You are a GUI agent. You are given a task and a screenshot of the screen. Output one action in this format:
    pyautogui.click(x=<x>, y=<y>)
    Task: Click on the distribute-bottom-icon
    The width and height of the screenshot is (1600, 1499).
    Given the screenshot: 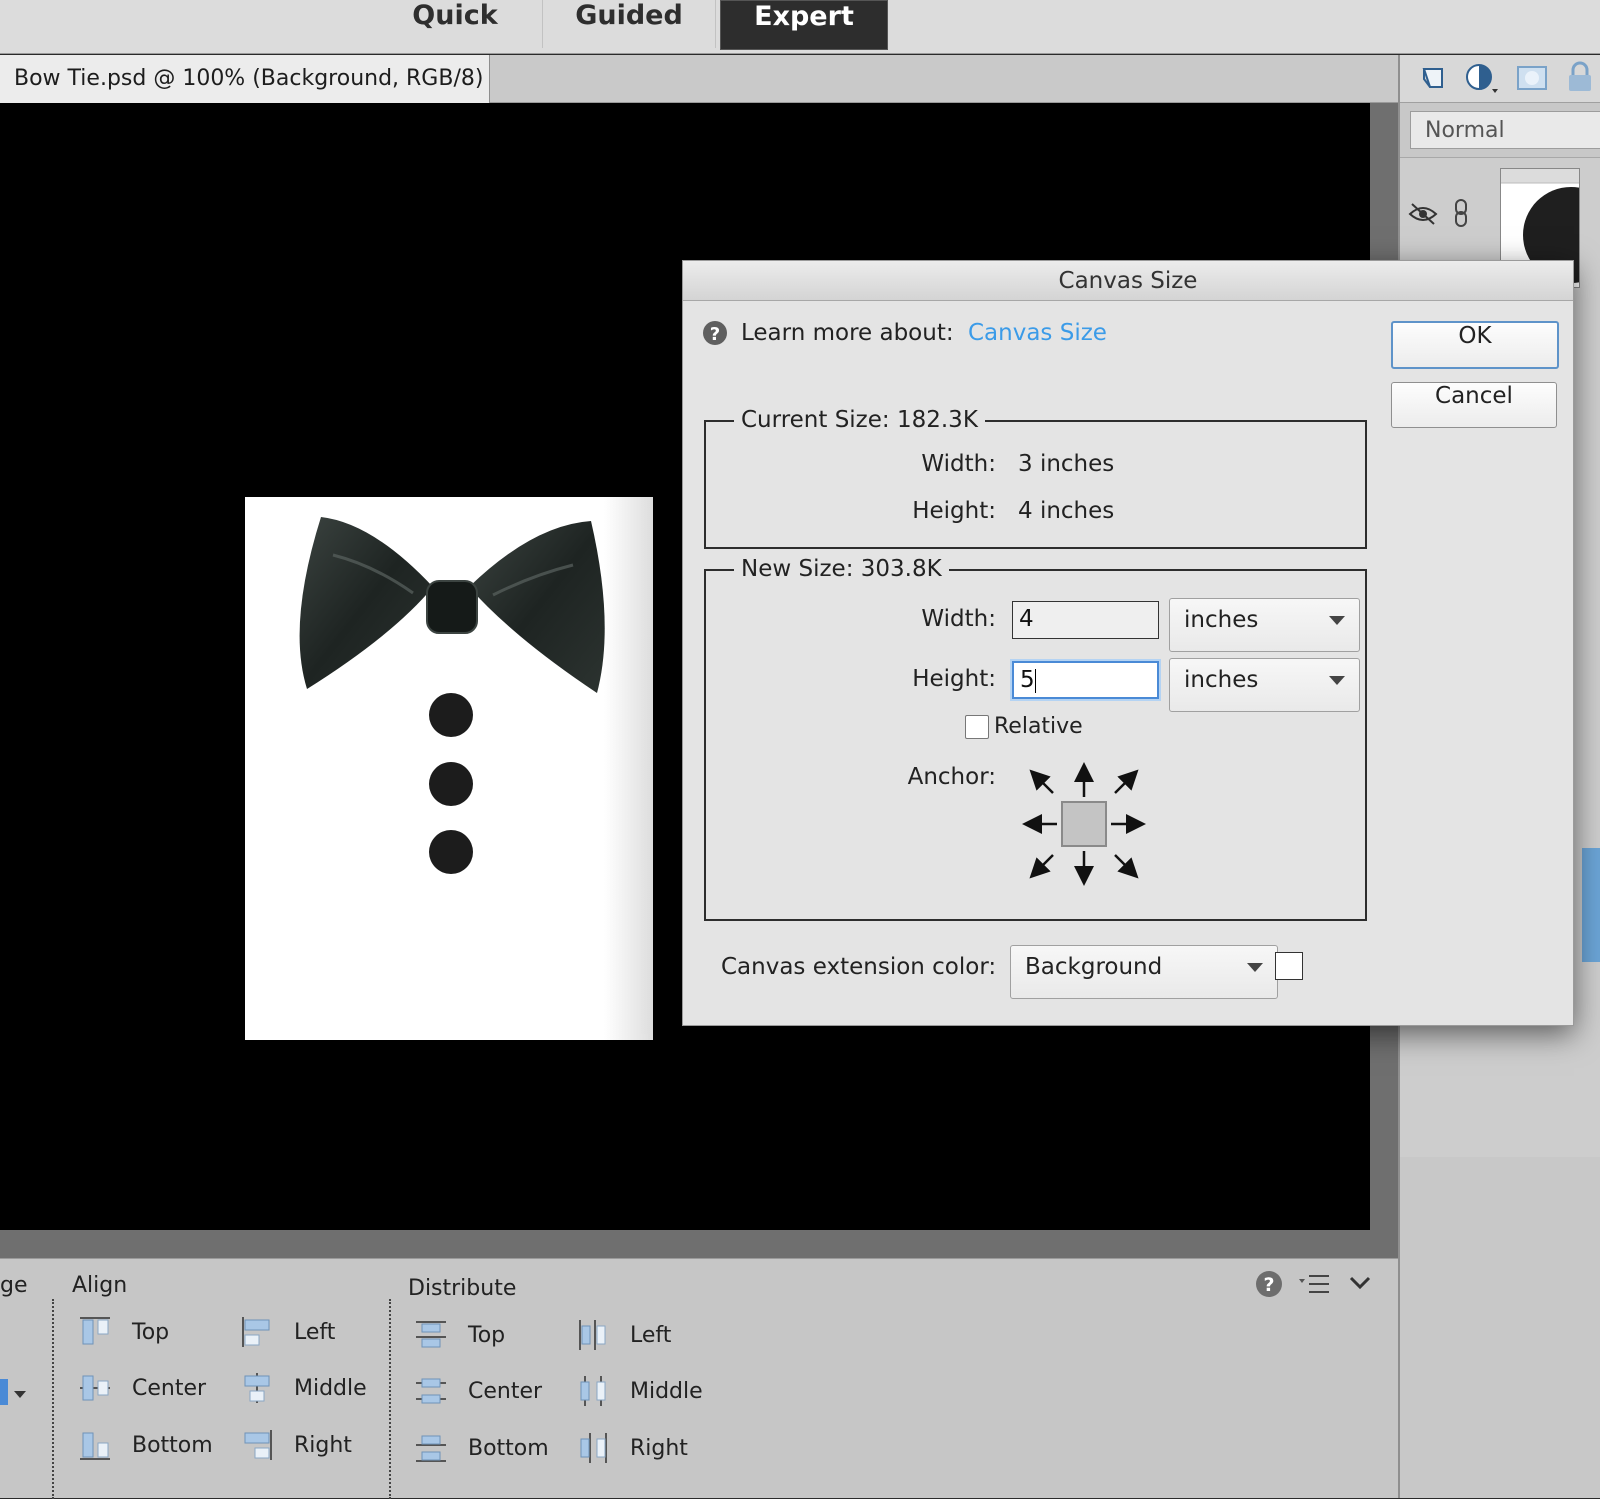 What is the action you would take?
    pyautogui.click(x=431, y=1448)
    